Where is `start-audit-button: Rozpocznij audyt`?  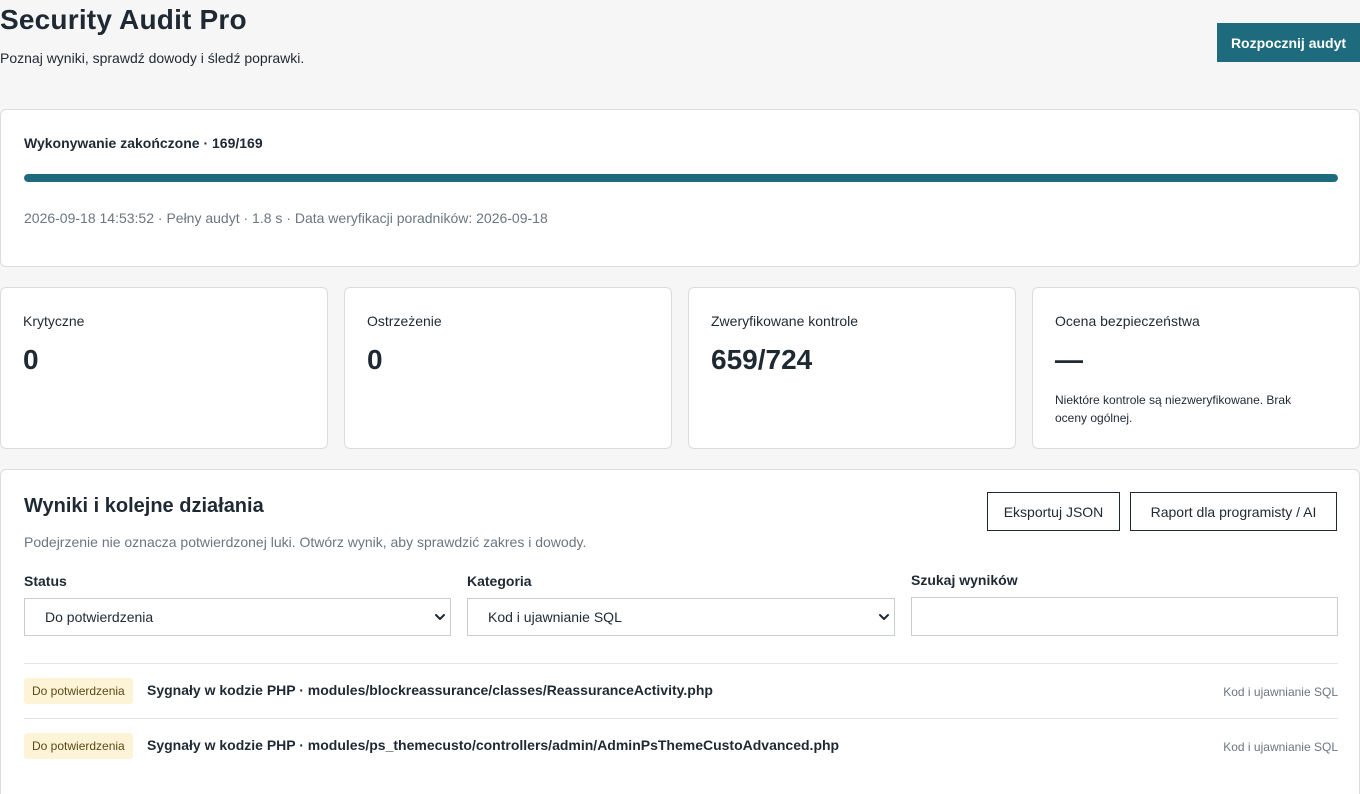
start-audit-button: Rozpocznij audyt is located at coordinates (1288, 42).